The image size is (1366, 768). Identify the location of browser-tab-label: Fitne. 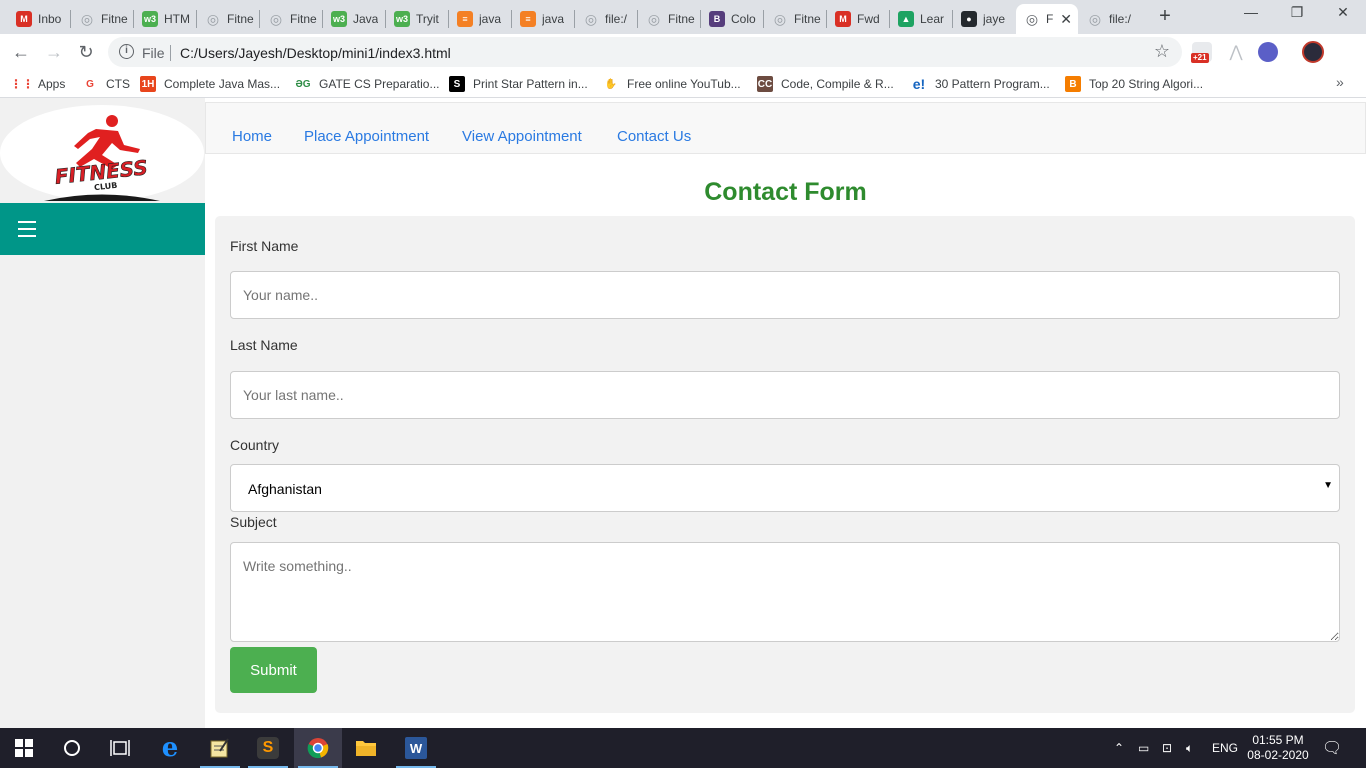
(807, 19).